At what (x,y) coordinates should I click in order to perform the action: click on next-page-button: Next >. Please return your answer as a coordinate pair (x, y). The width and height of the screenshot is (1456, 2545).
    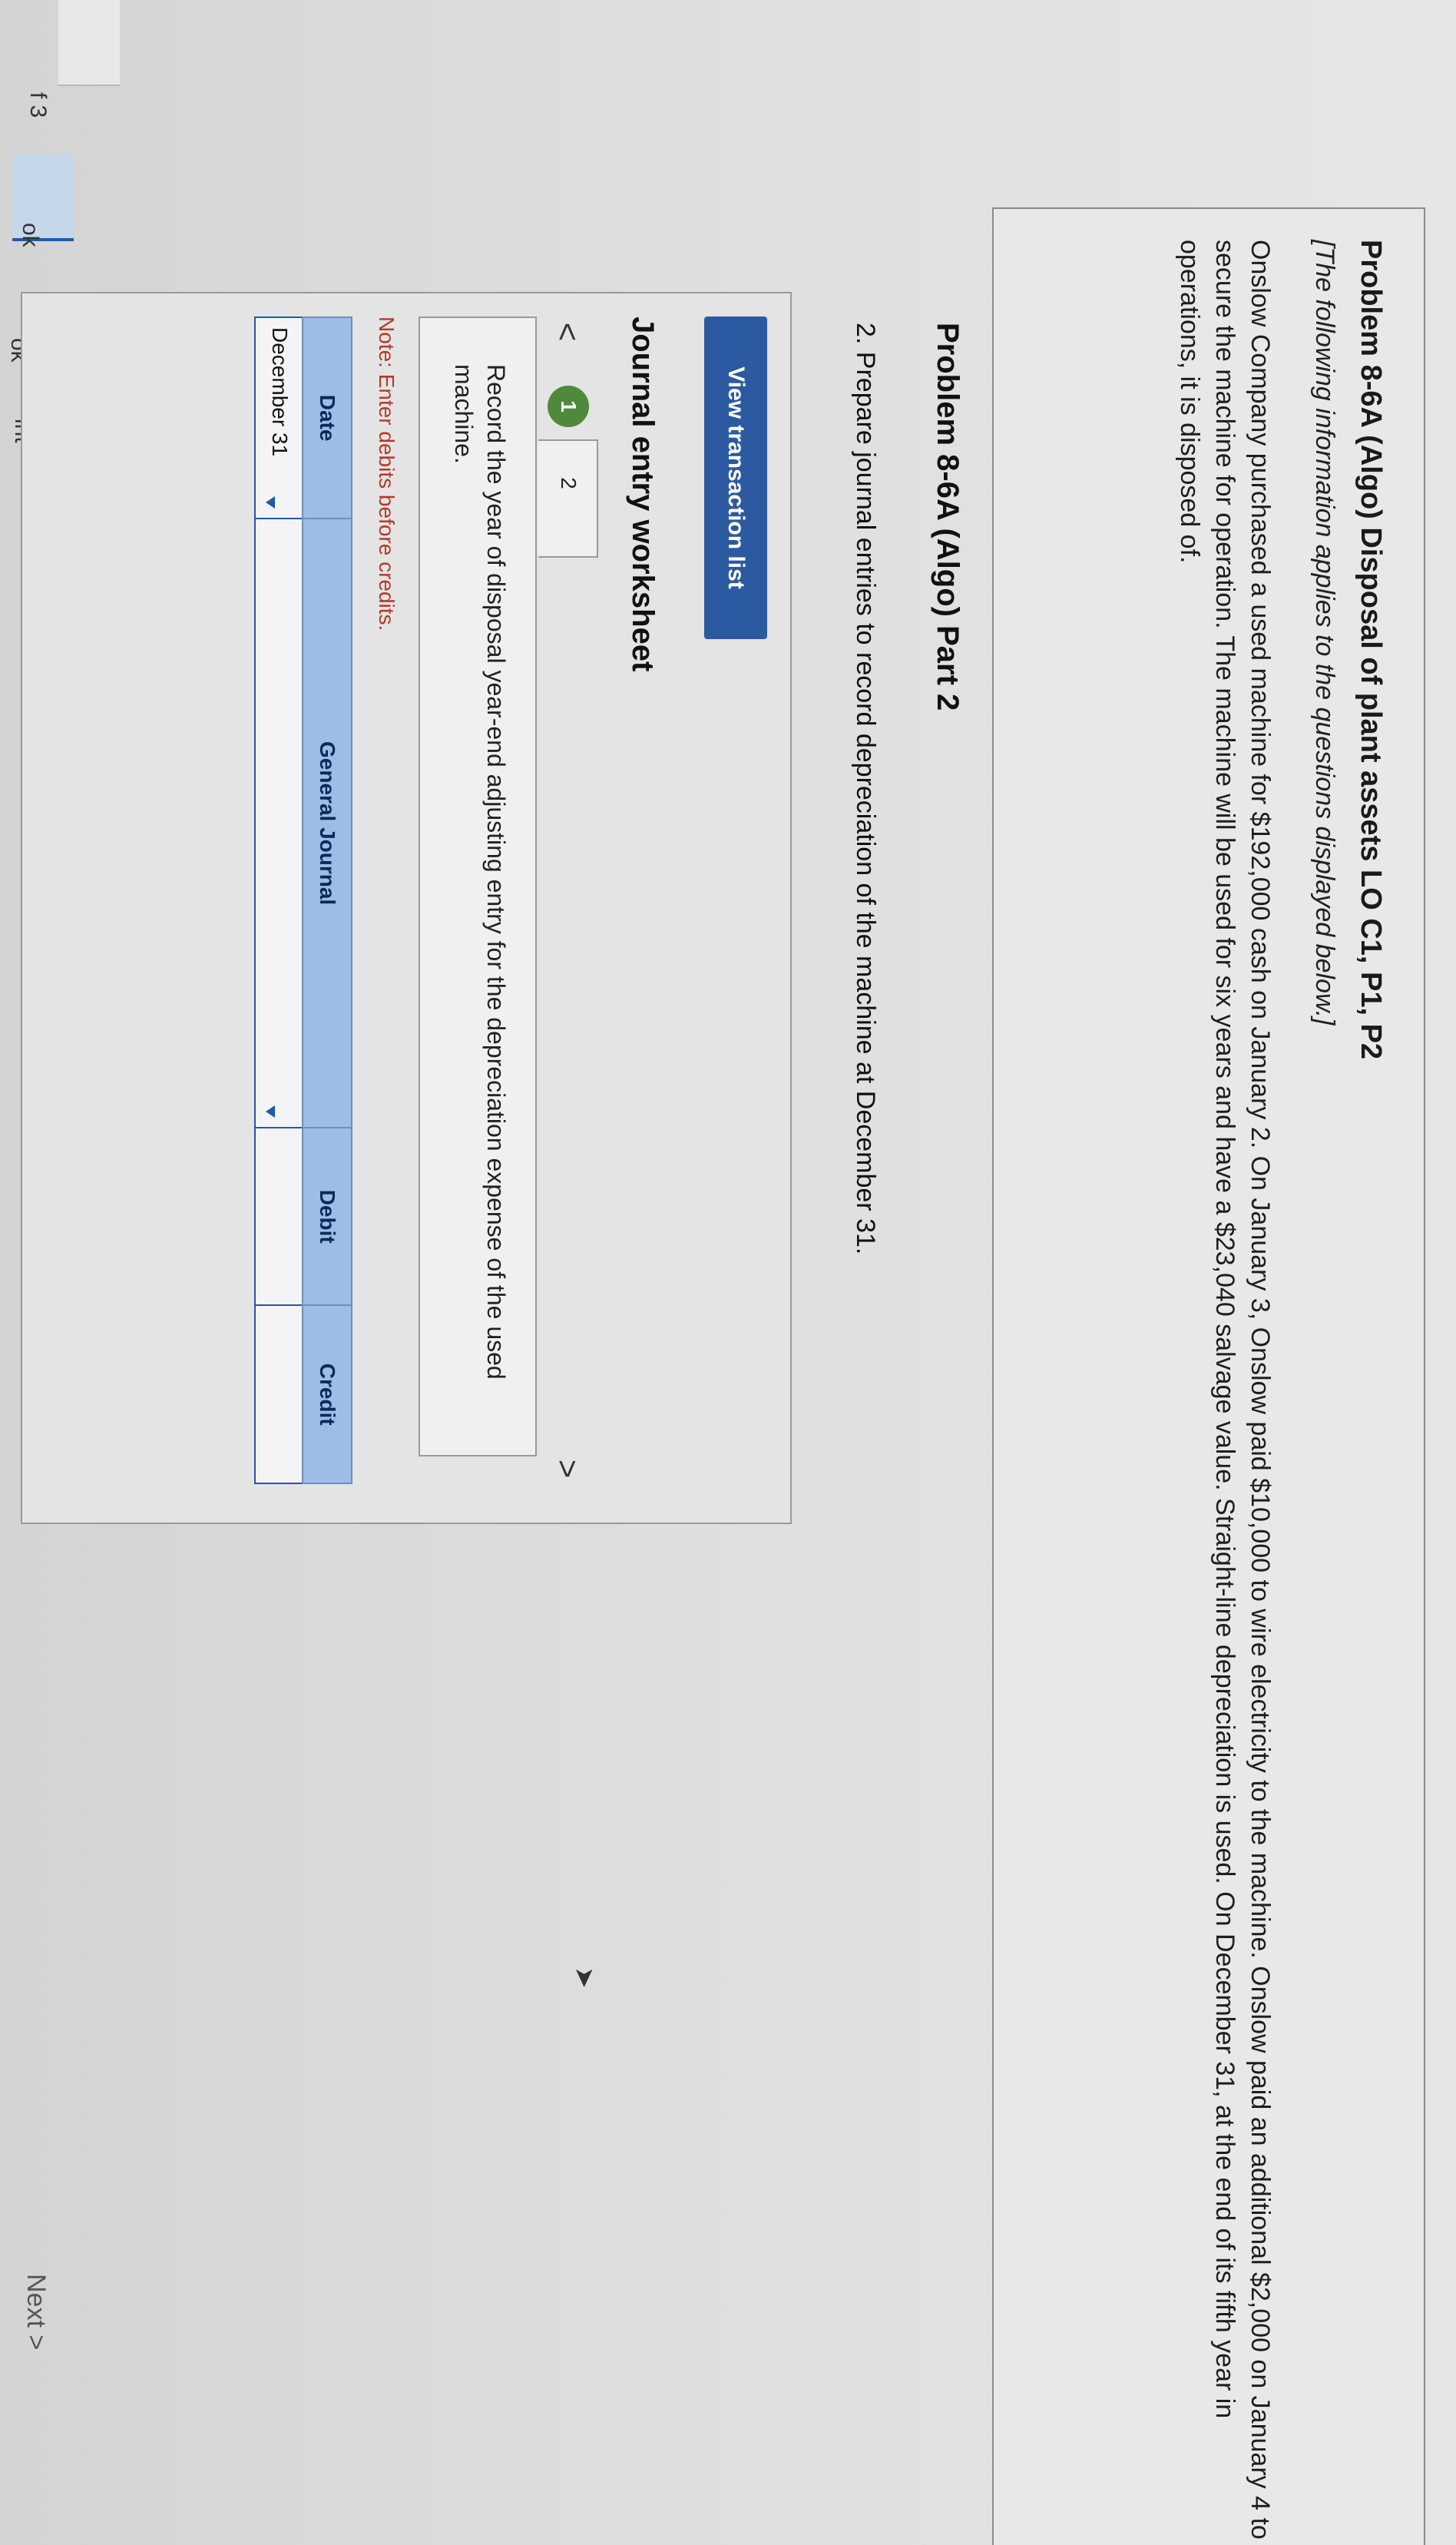
    Looking at the image, I should click on (36, 2312).